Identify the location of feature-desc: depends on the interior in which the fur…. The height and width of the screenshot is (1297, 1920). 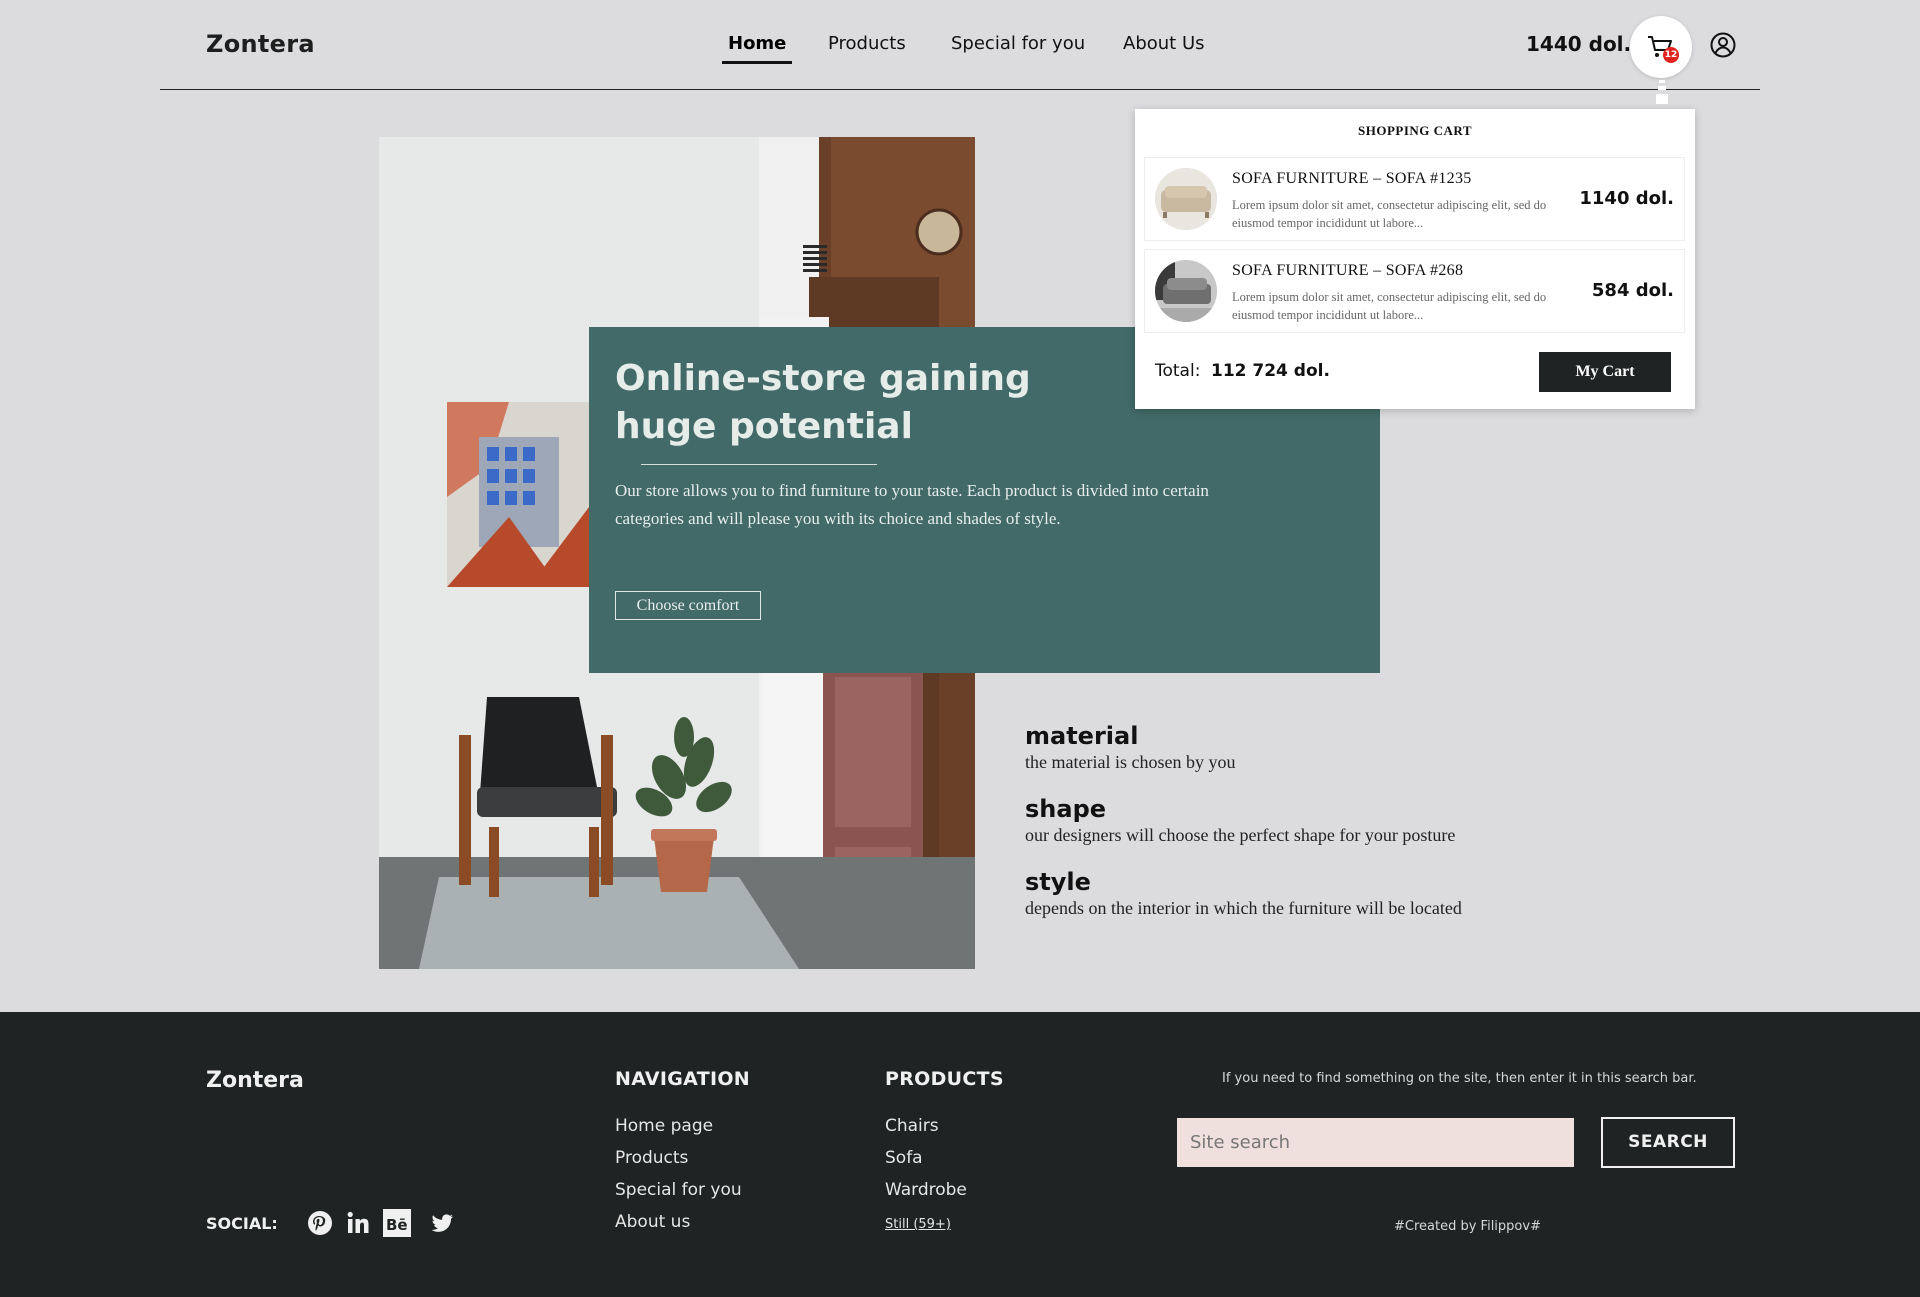
(1243, 908).